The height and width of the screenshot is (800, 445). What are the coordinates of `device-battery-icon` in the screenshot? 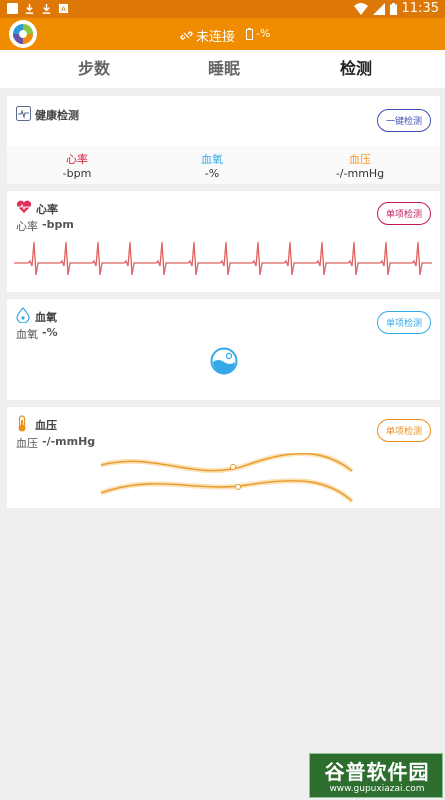 It's located at (249, 33).